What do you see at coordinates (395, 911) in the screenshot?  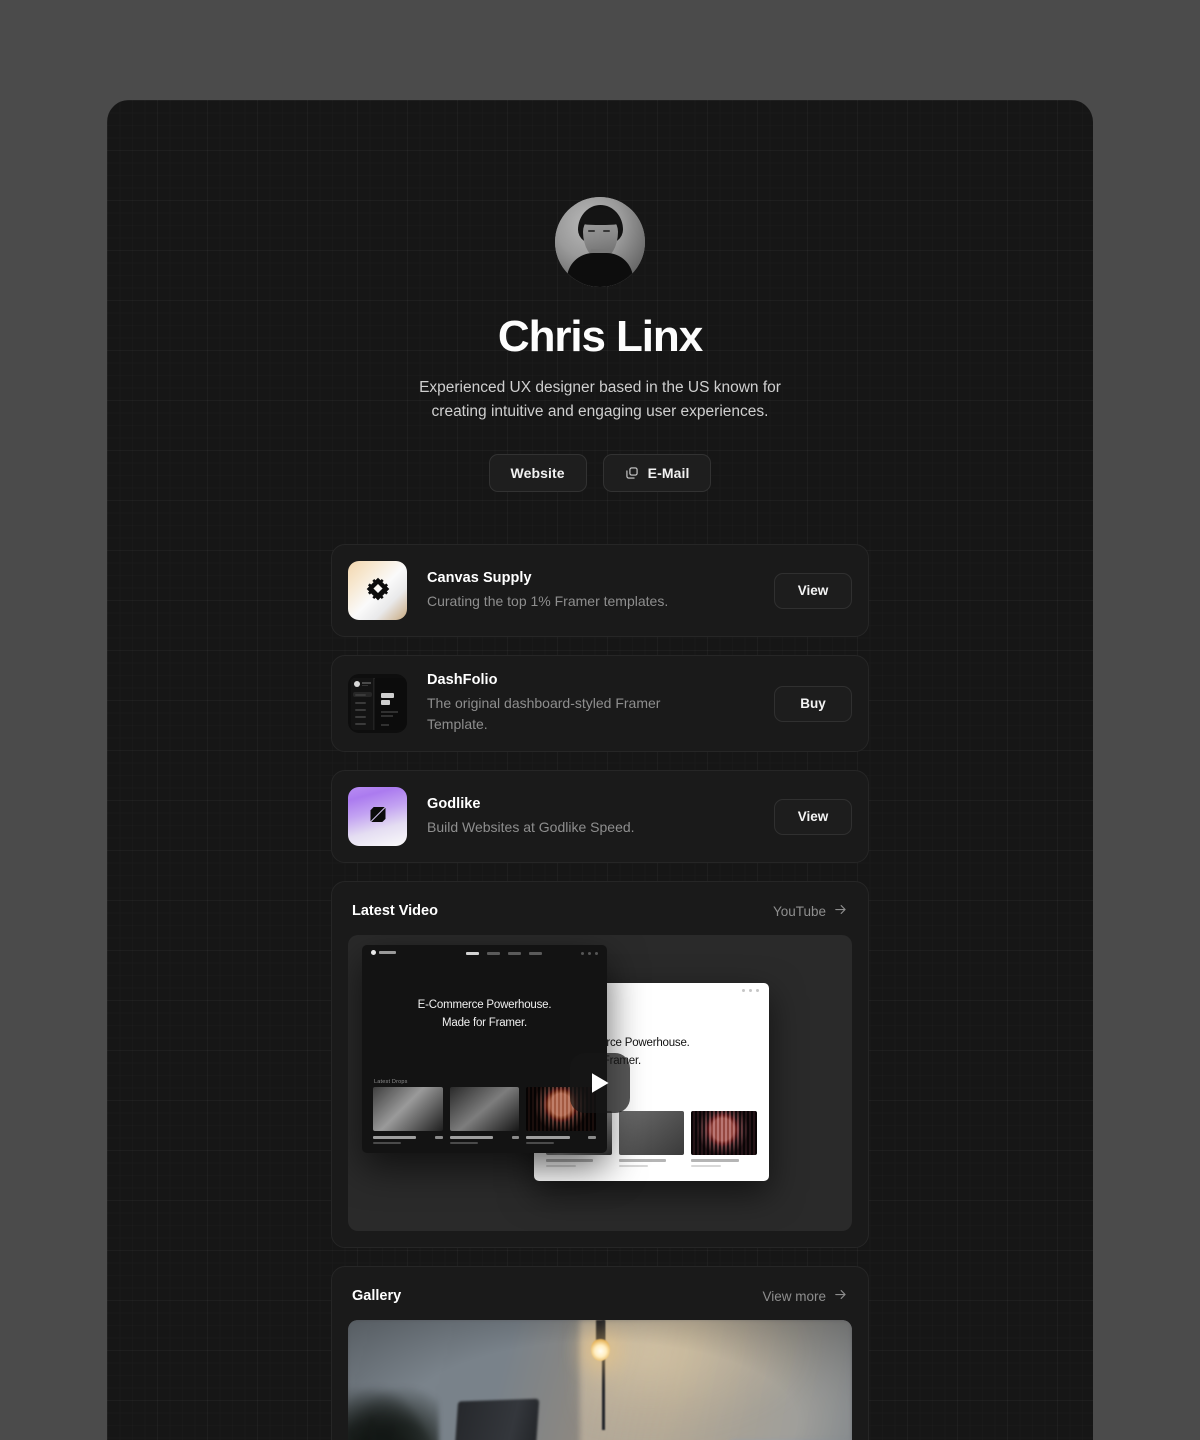 I see `section-title: Latest Video` at bounding box center [395, 911].